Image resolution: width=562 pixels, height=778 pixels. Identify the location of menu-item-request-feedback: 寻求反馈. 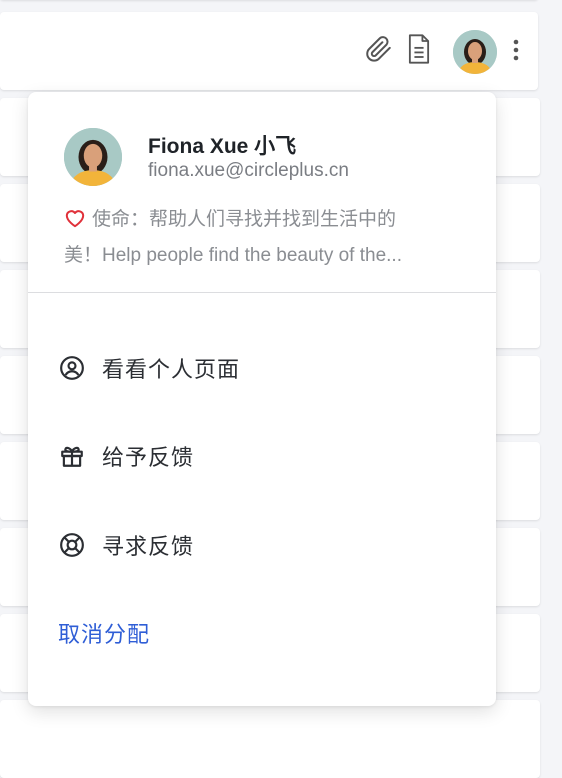
(126, 545).